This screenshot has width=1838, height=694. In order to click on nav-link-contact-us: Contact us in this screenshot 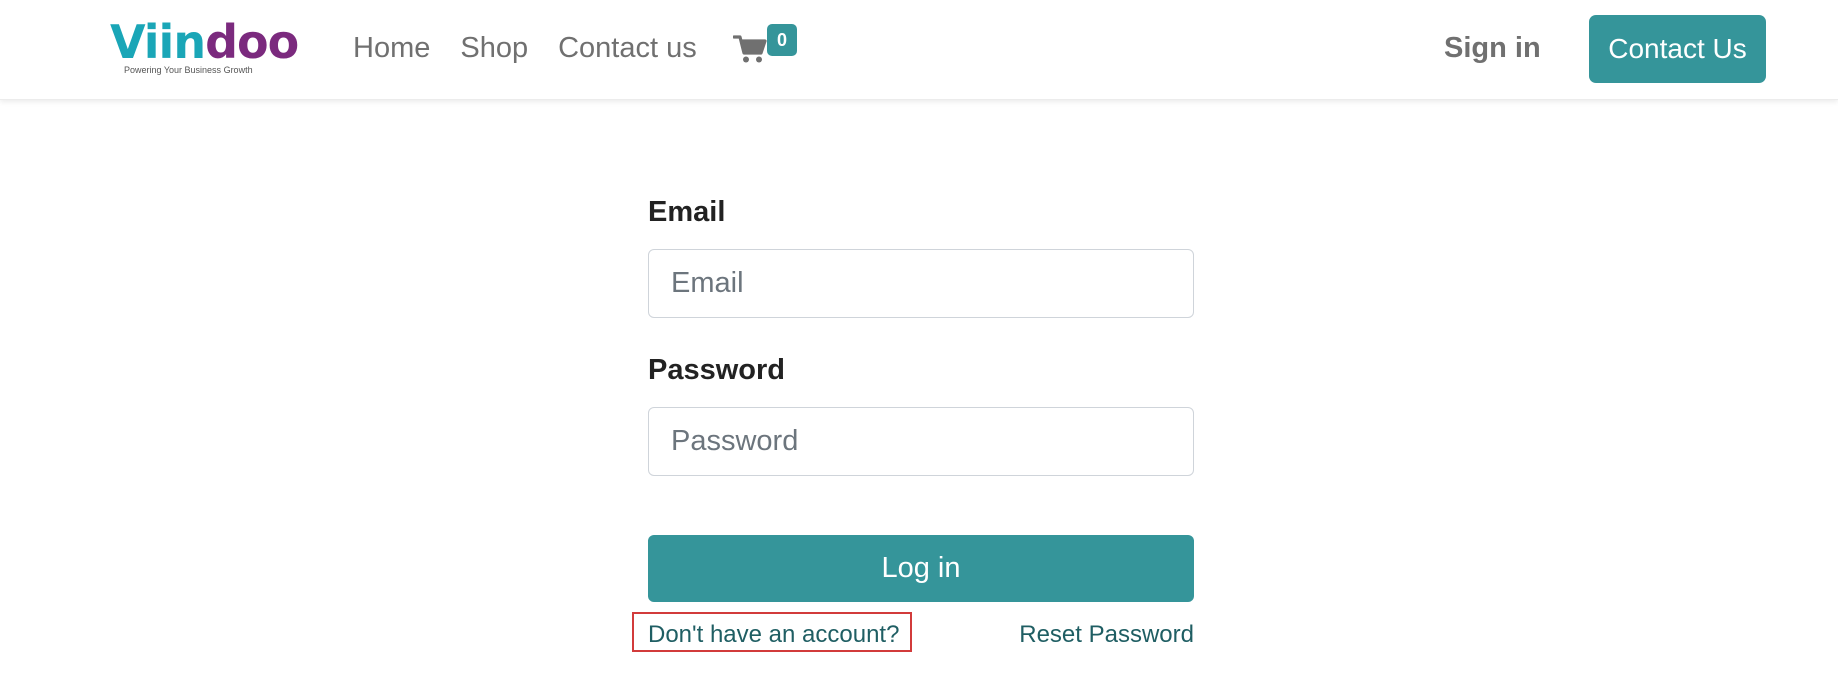, I will do `click(627, 48)`.